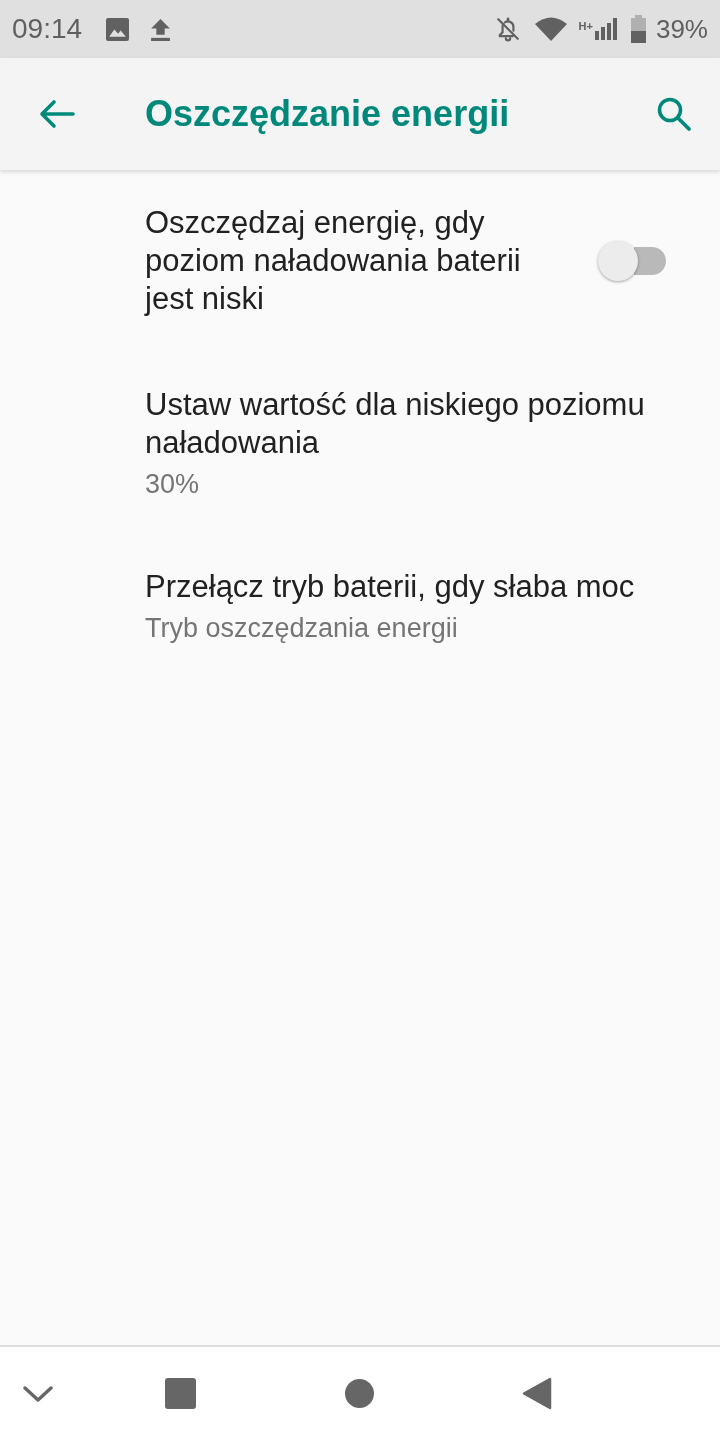 The image size is (720, 1440). I want to click on bell-off-icon, so click(507, 29).